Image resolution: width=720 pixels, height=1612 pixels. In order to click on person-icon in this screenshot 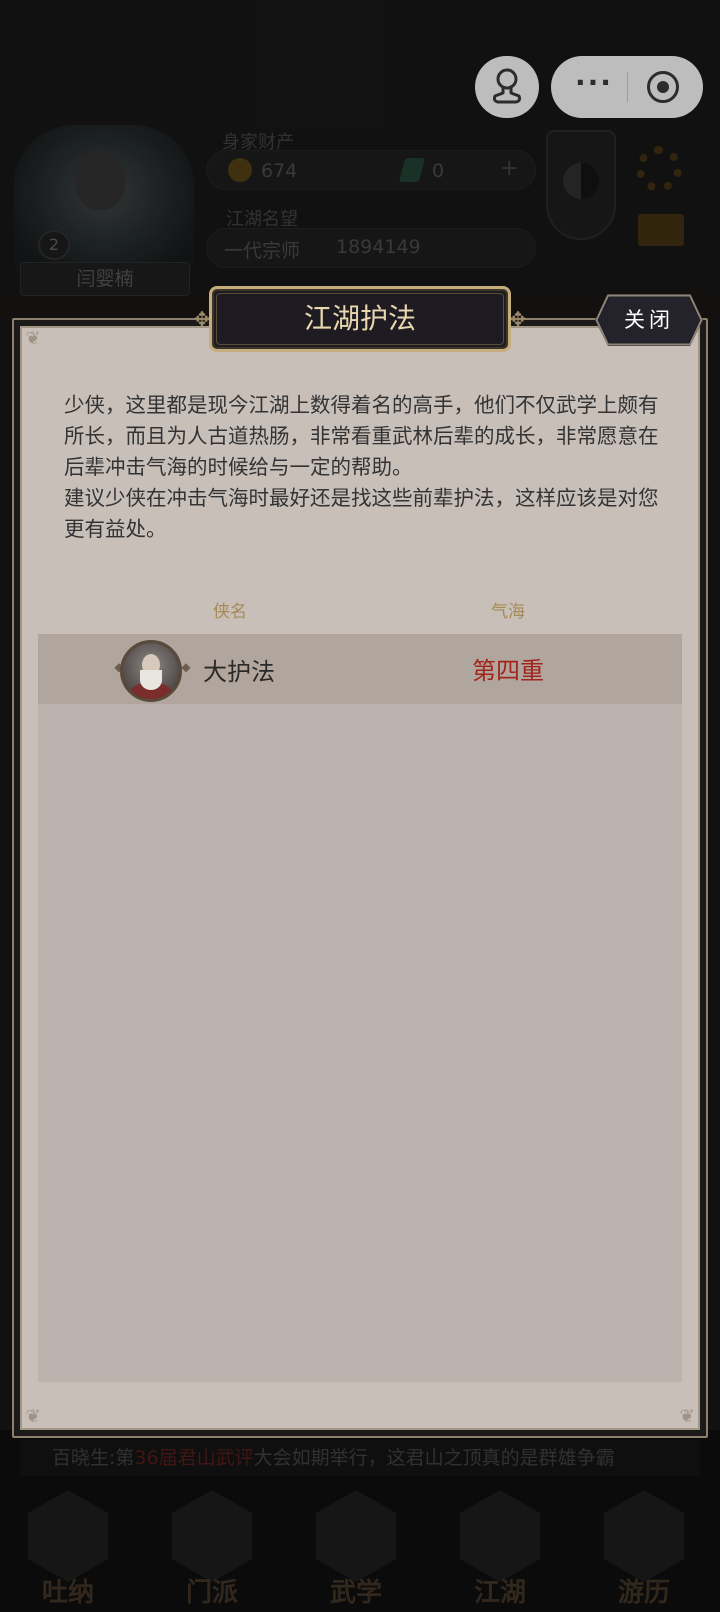, I will do `click(507, 86)`.